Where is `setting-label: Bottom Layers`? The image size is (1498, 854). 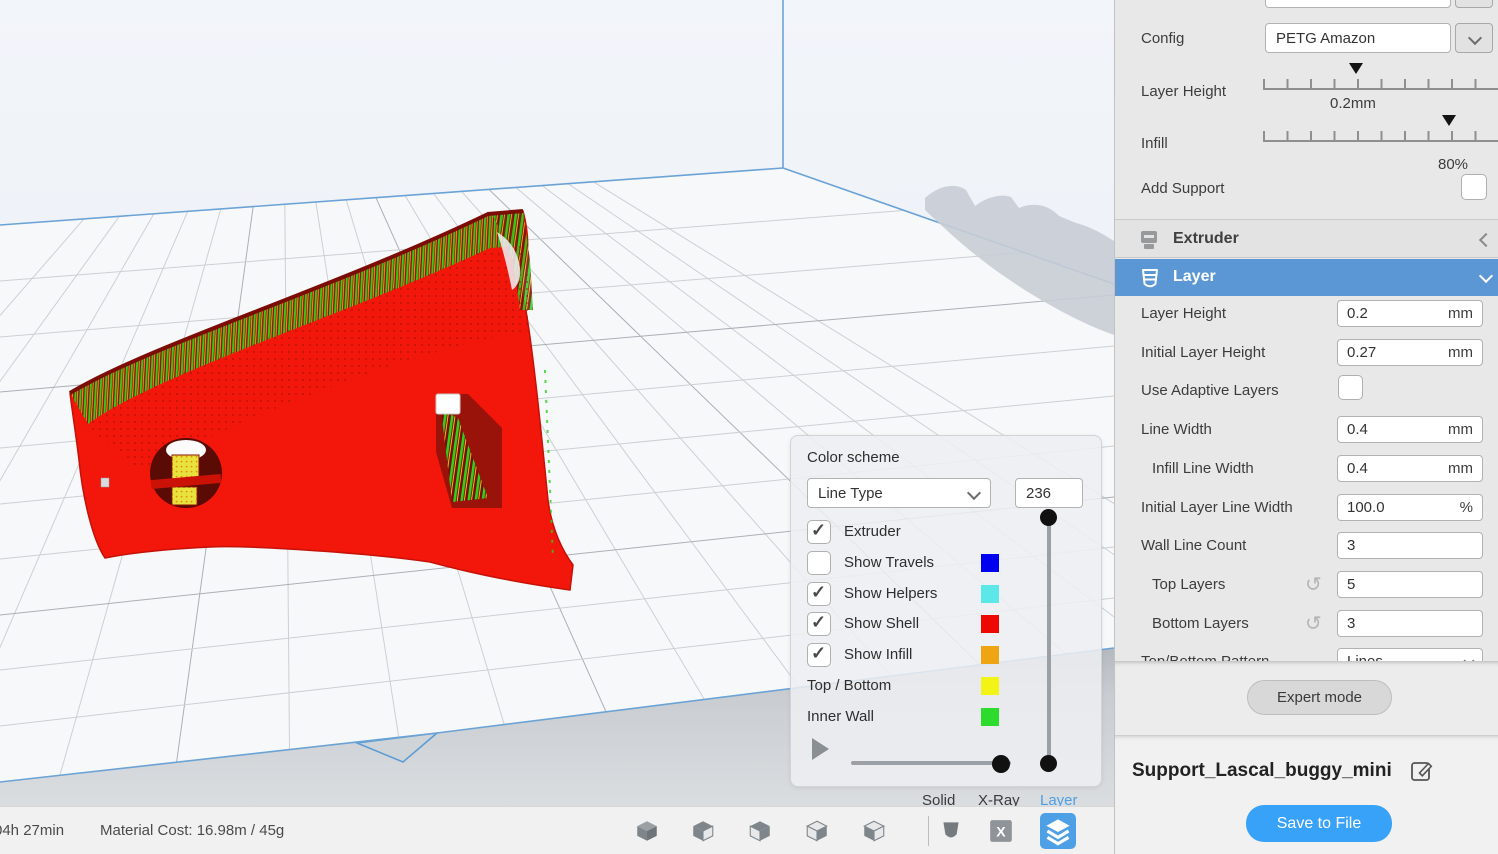 setting-label: Bottom Layers is located at coordinates (1200, 623).